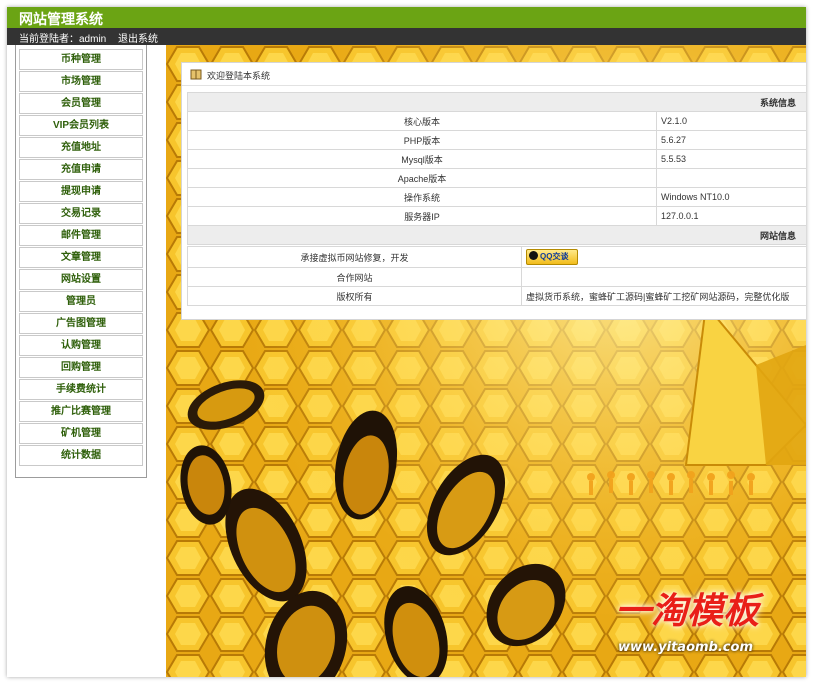 This screenshot has height=684, width=814. What do you see at coordinates (406, 17) in the screenshot?
I see `top-bar: 网站管理系统` at bounding box center [406, 17].